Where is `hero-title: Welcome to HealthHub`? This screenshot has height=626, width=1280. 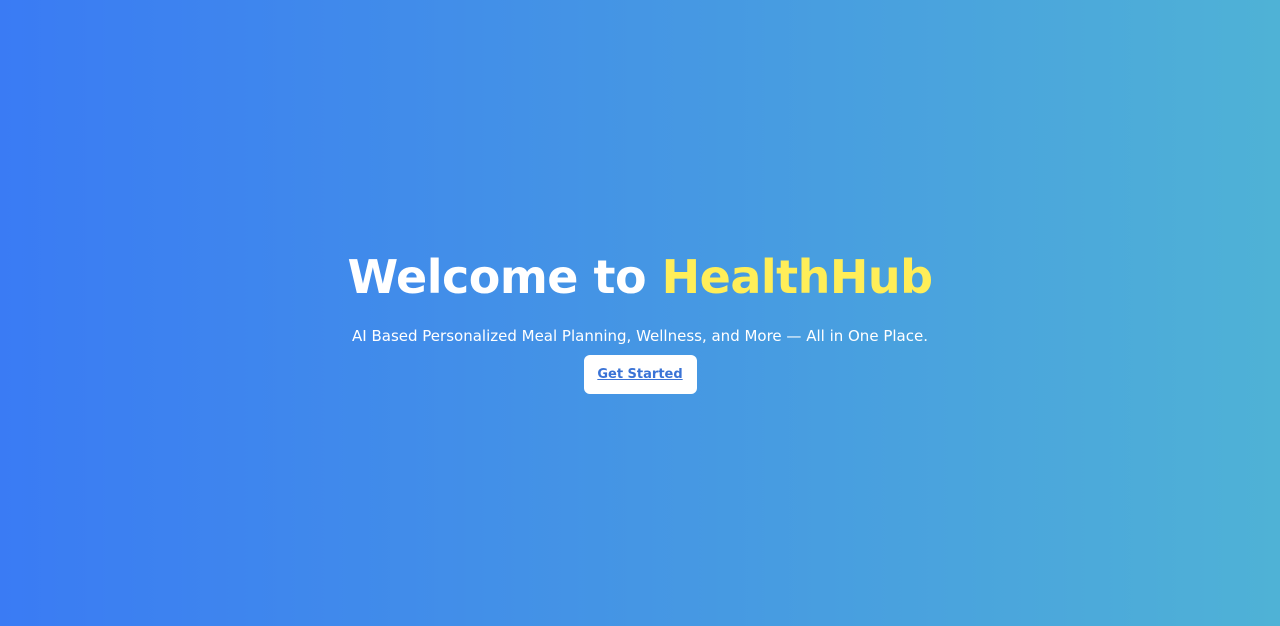
hero-title: Welcome to HealthHub is located at coordinates (640, 277).